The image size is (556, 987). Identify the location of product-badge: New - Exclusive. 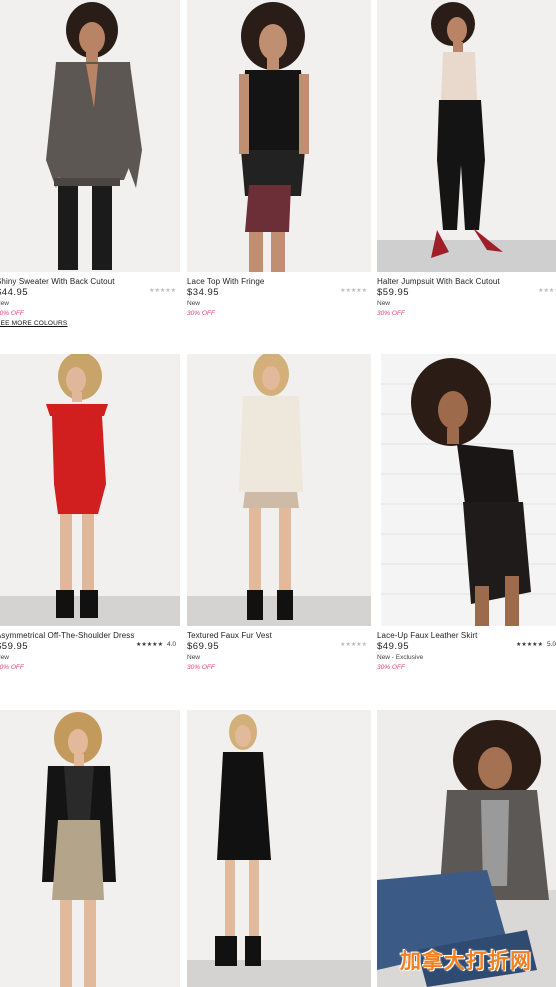
(400, 657).